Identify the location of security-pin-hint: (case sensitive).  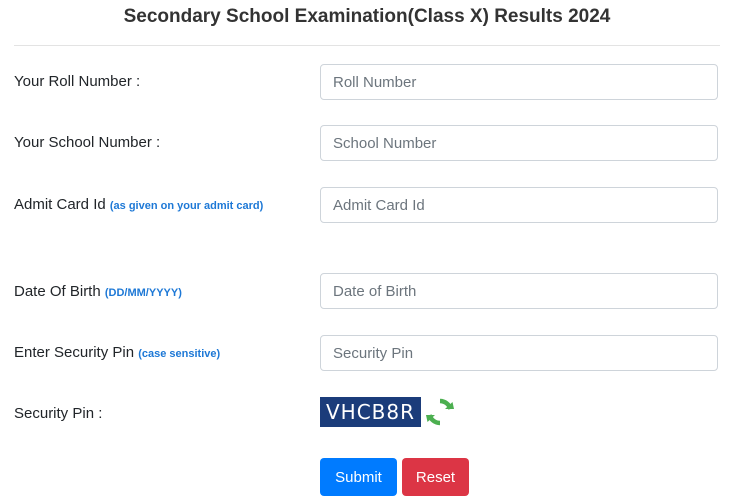
(179, 354).